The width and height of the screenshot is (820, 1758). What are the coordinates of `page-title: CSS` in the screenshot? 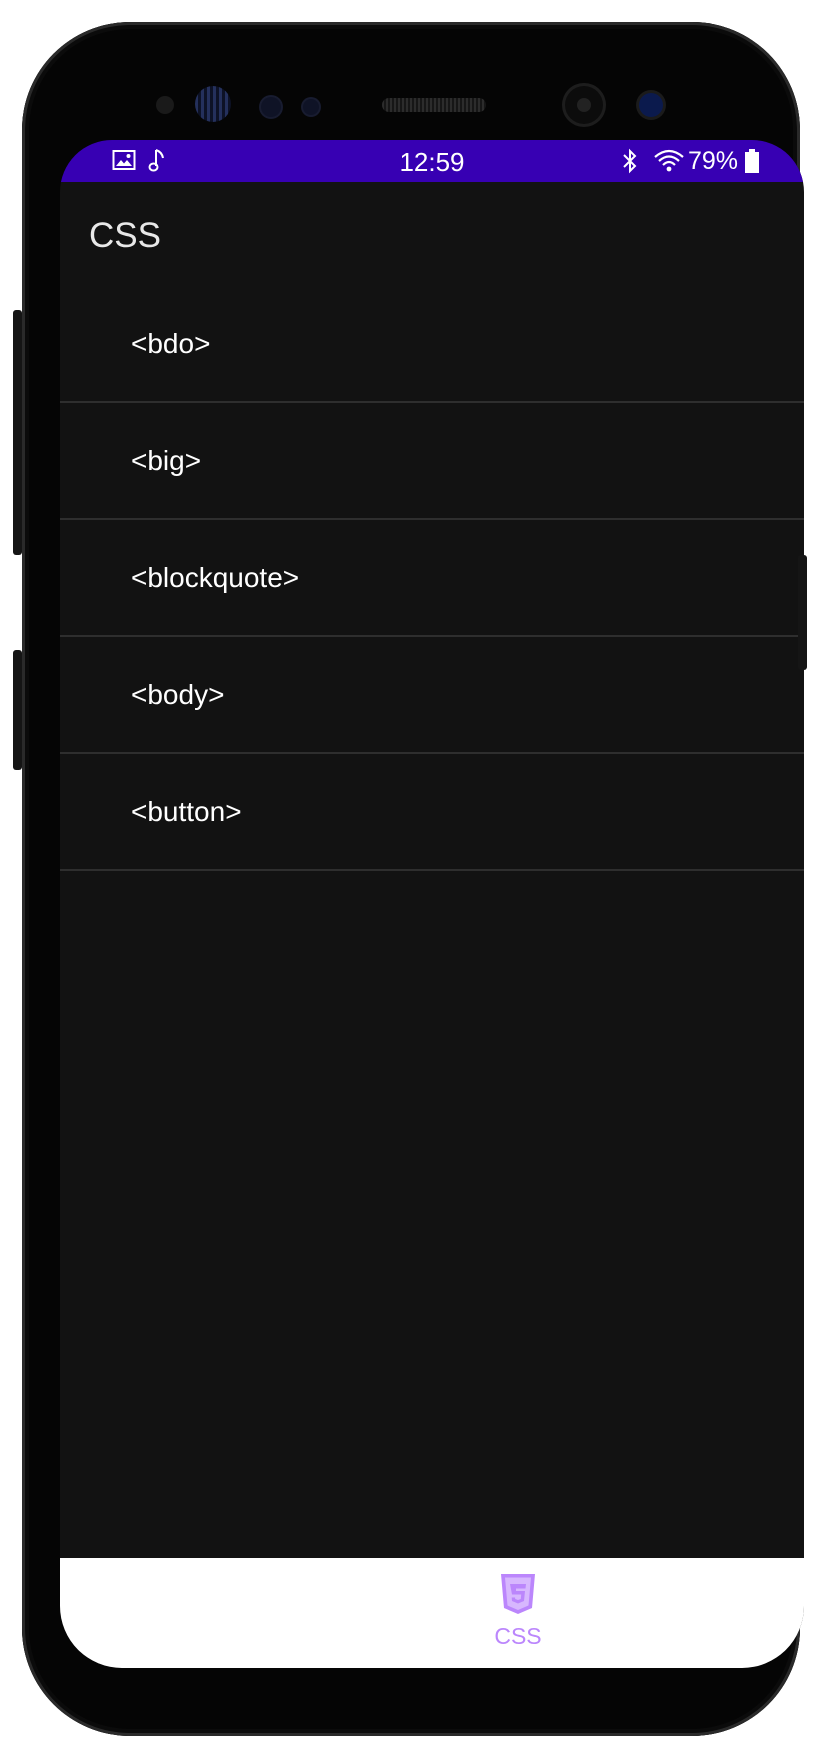 It's located at (125, 235).